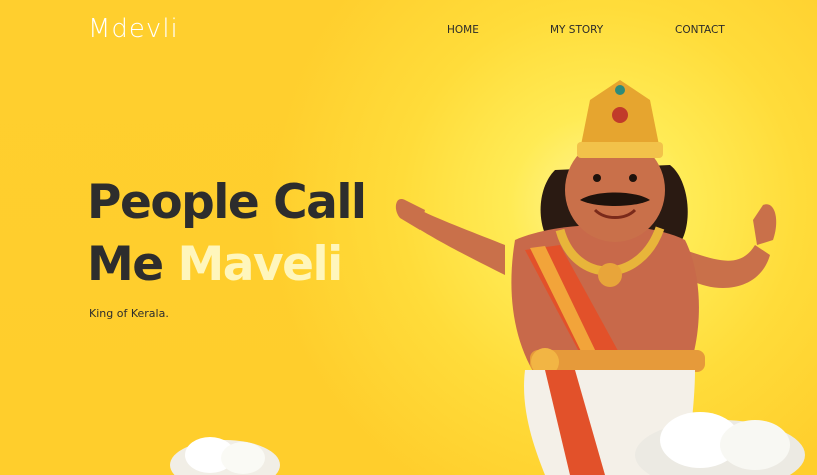 This screenshot has height=475, width=817. I want to click on main-nav: HOME MY STORY CONTACT, so click(408, 32).